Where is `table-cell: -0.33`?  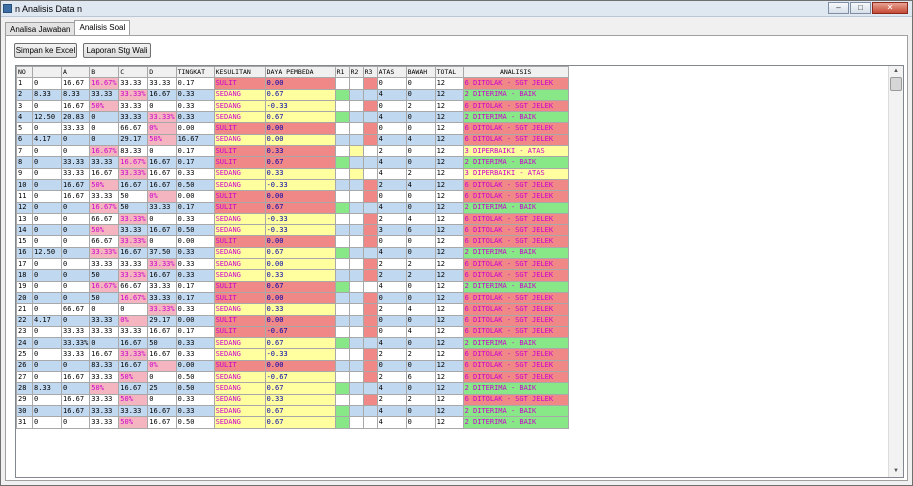
table-cell: -0.33 is located at coordinates (300, 219).